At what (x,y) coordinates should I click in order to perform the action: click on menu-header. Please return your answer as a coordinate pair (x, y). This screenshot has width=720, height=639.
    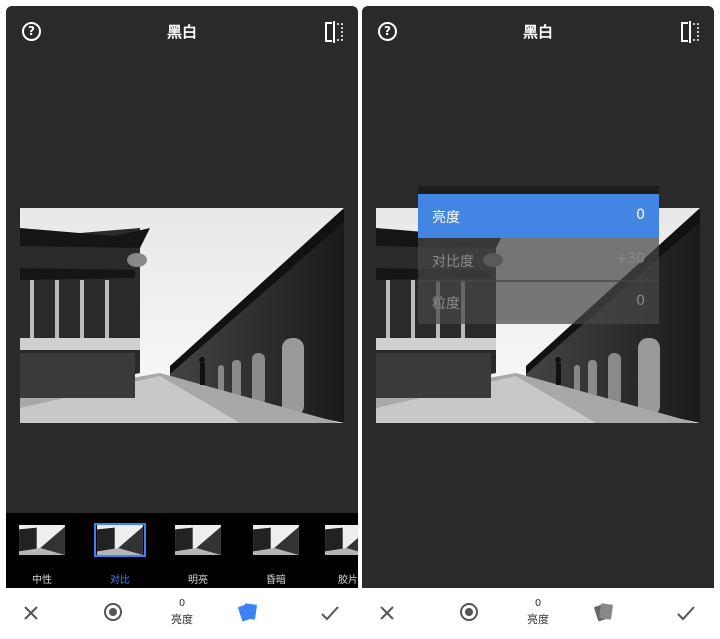
    Looking at the image, I should click on (538, 190).